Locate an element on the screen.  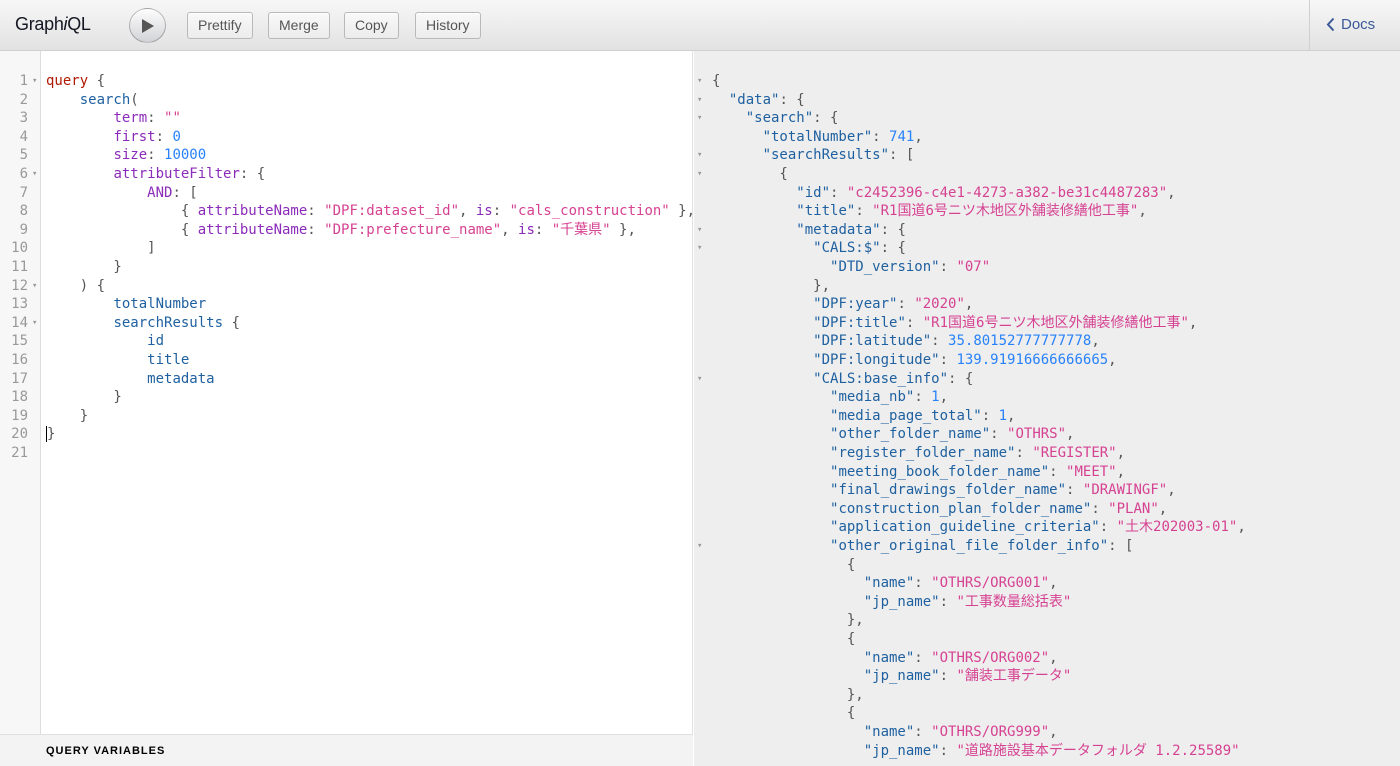
line-number: 17 is located at coordinates (19, 378).